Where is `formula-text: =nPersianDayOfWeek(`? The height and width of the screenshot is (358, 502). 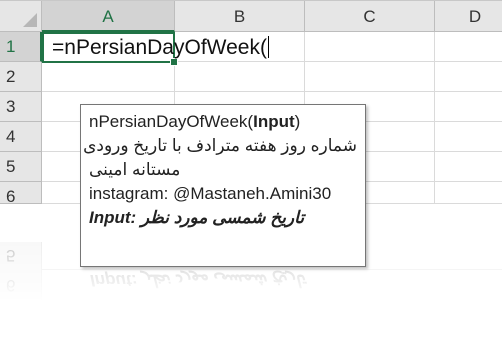 formula-text: =nPersianDayOfWeek( is located at coordinates (159, 47).